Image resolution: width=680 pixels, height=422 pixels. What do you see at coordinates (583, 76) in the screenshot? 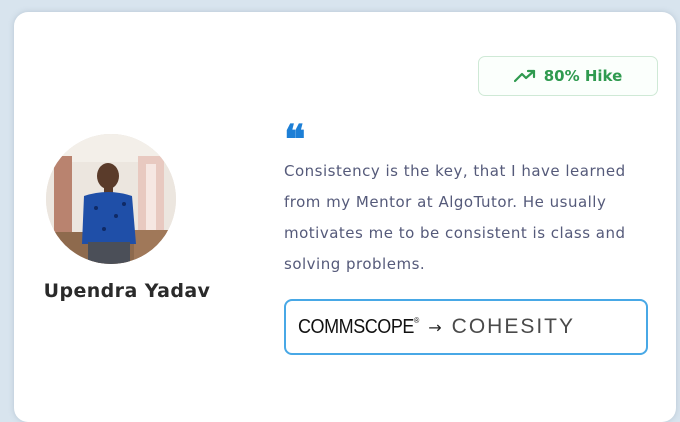
I see `hike-label: 80% Hike` at bounding box center [583, 76].